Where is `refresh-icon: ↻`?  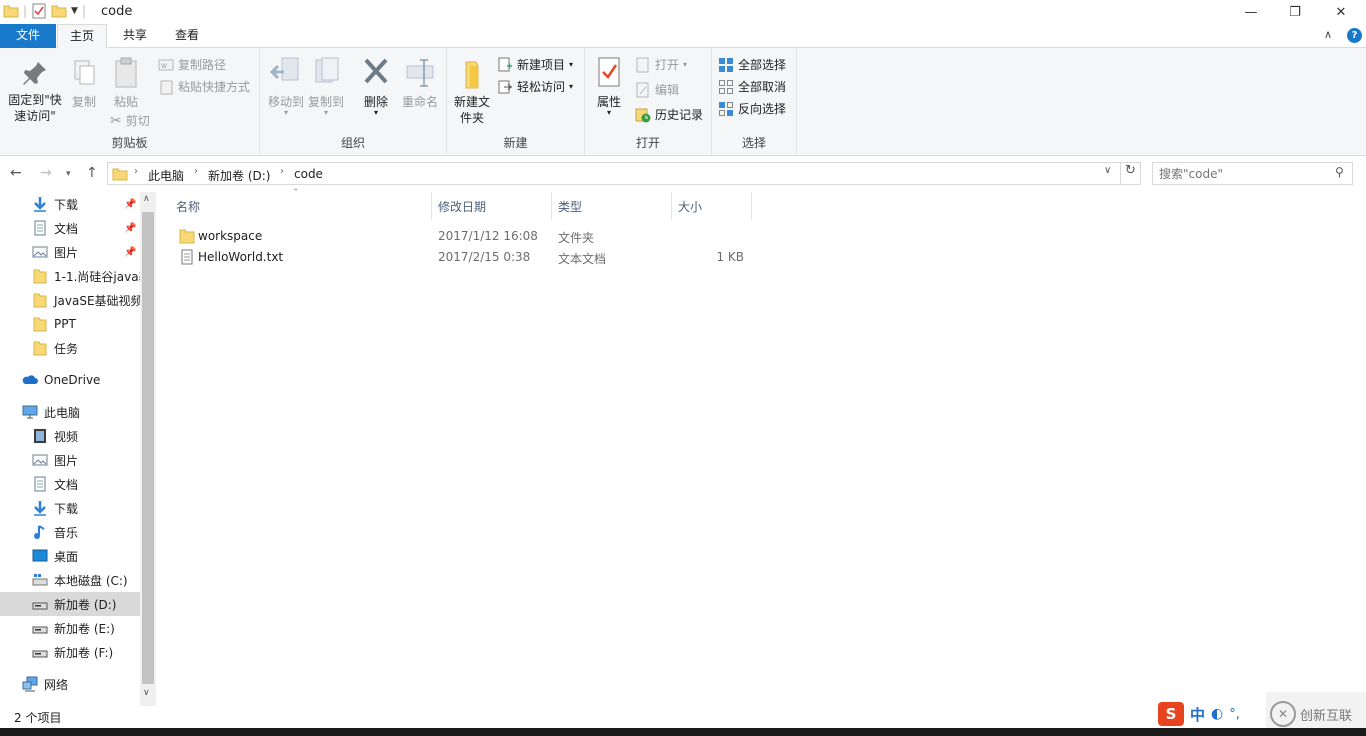
refresh-icon: ↻ is located at coordinates (1130, 173).